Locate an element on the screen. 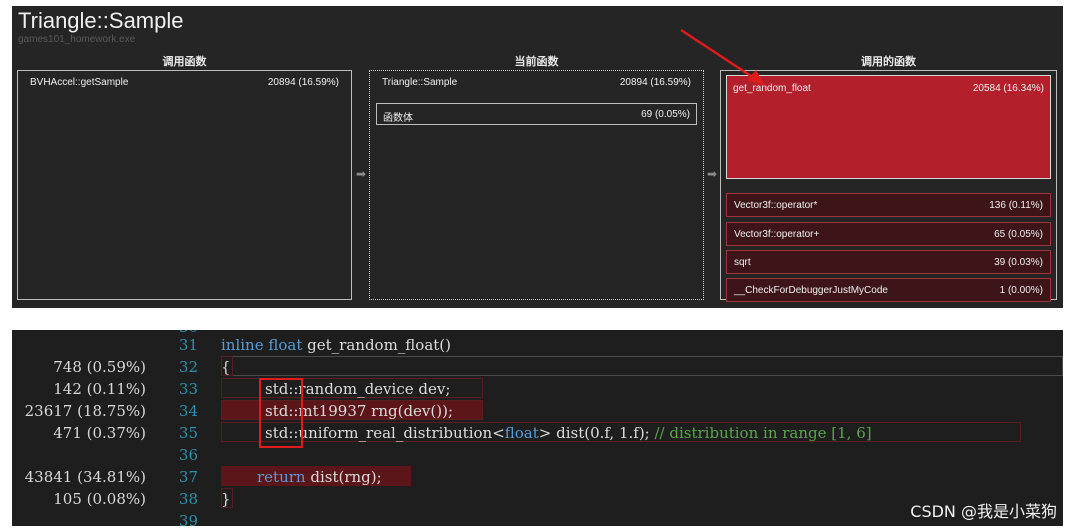 Image resolution: width=1069 pixels, height=530 pixels. line-number: 39 is located at coordinates (188, 519).